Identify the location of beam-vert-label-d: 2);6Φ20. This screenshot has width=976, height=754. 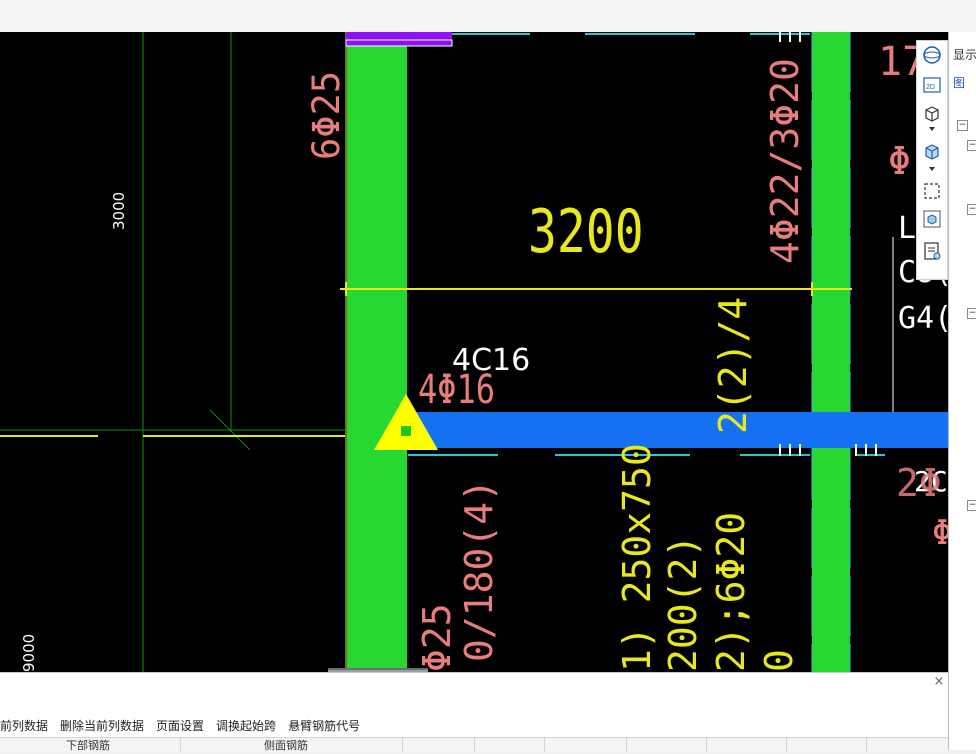
(731, 591).